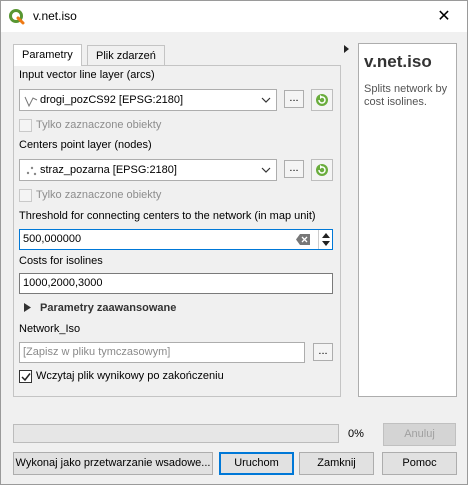 This screenshot has height=485, width=468. I want to click on open-output-checkbox, so click(25, 376).